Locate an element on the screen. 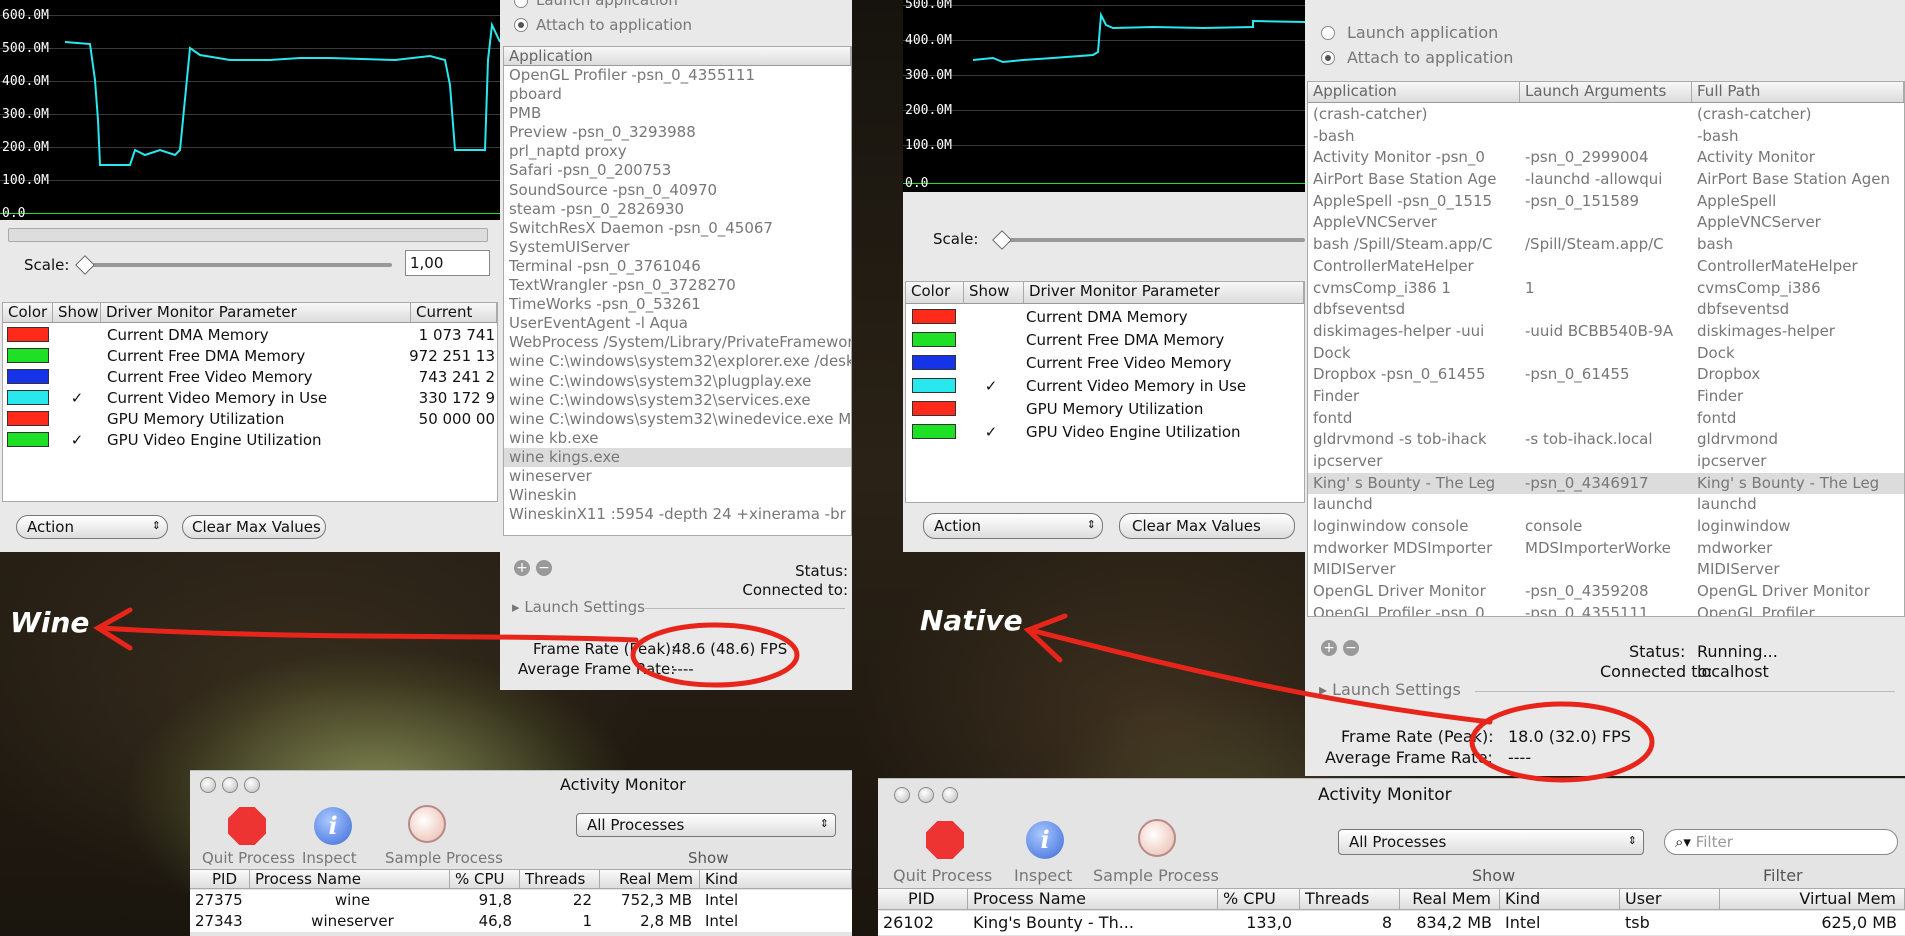 Image resolution: width=1905 pixels, height=936 pixels. application-row: Wineskin is located at coordinates (677, 495).